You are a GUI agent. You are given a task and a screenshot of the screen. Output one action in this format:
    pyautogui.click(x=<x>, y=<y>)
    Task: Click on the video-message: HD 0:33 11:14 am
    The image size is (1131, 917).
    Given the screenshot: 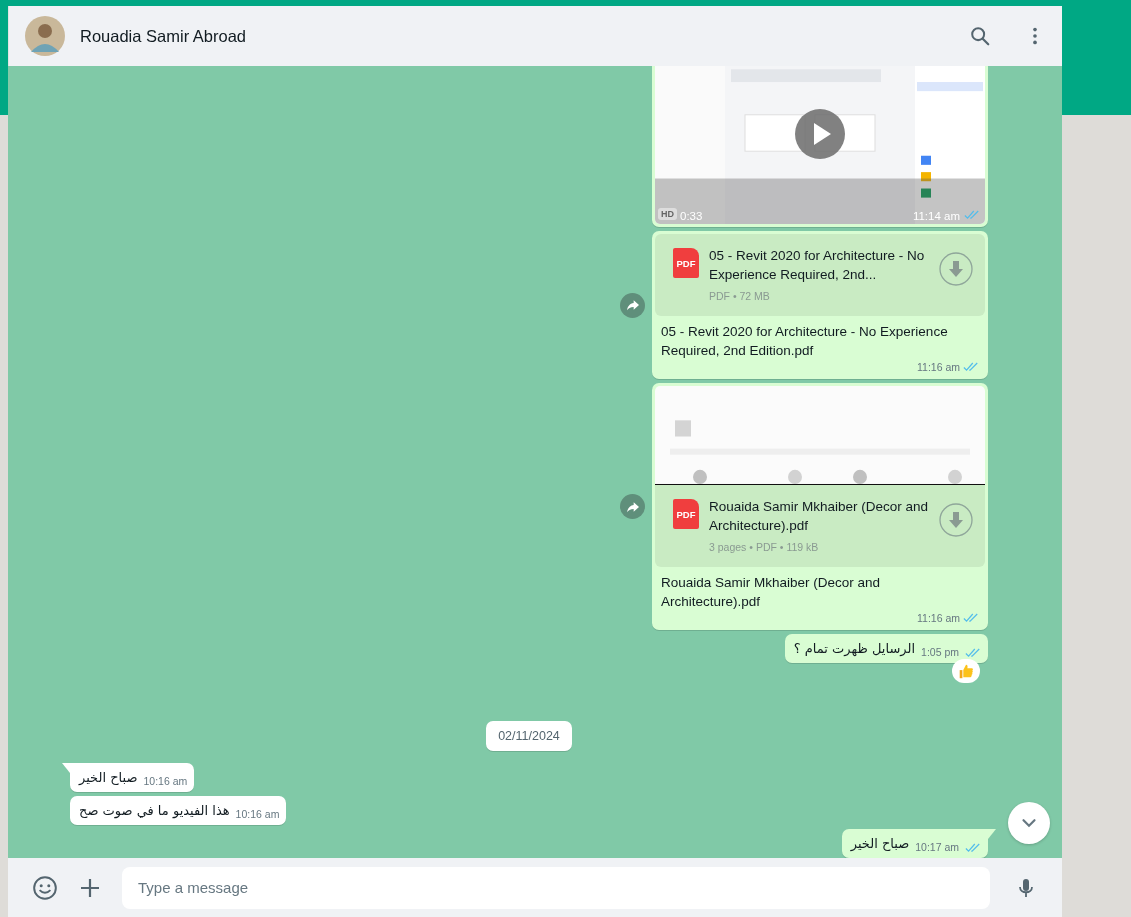 What is the action you would take?
    pyautogui.click(x=820, y=146)
    